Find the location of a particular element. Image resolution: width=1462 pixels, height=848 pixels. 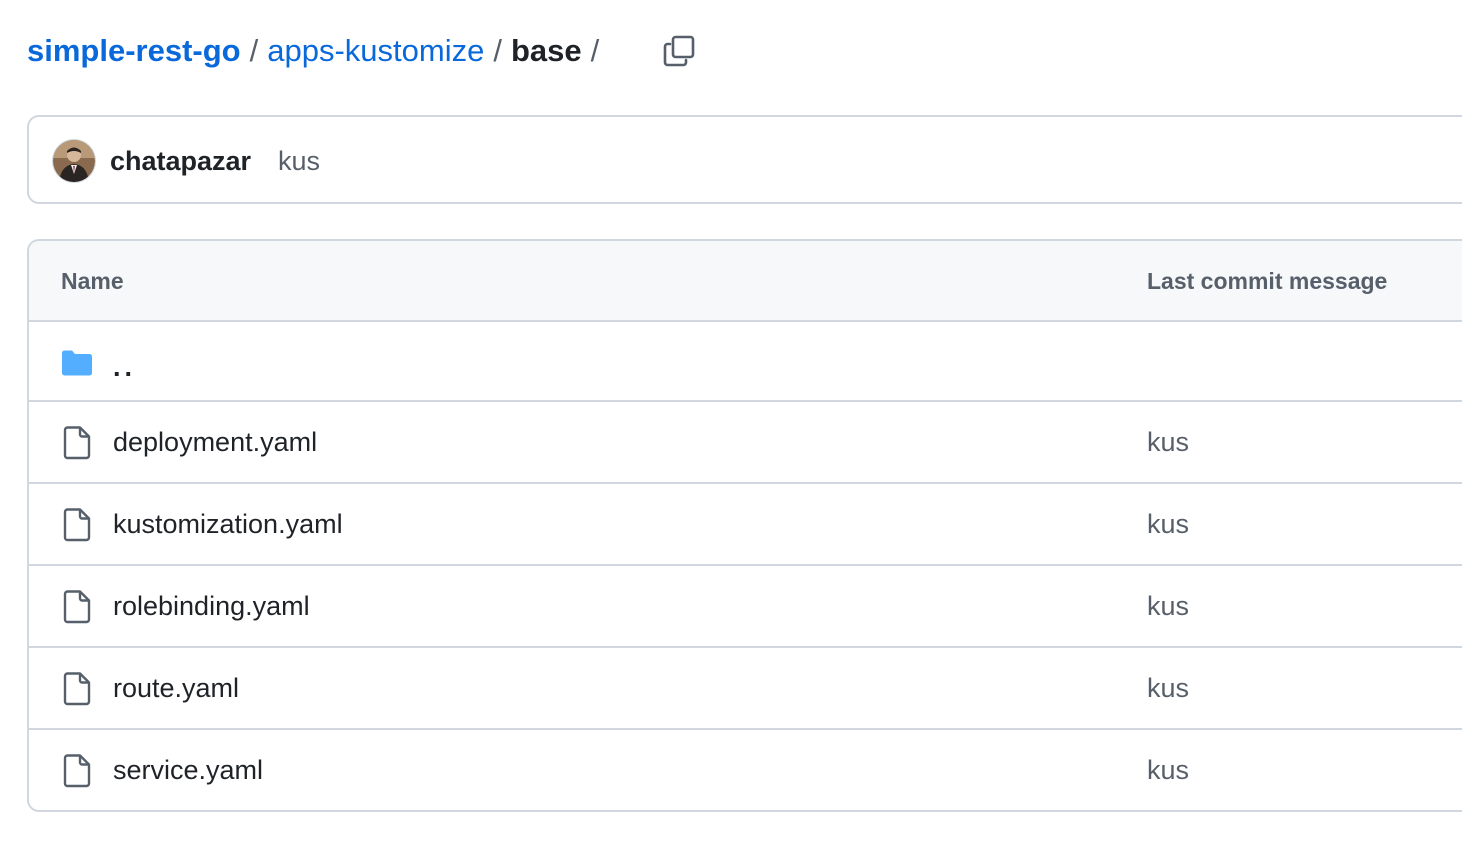

parent-directory-label: .. is located at coordinates (124, 367).